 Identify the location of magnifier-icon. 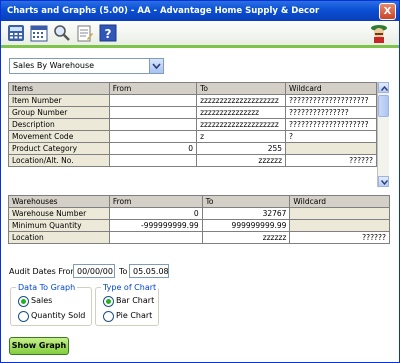
(62, 33).